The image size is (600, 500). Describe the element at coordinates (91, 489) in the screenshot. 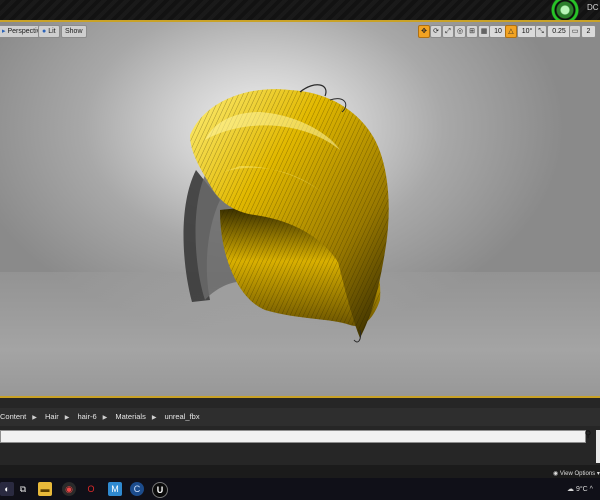

I see `opera-icon: O` at that location.